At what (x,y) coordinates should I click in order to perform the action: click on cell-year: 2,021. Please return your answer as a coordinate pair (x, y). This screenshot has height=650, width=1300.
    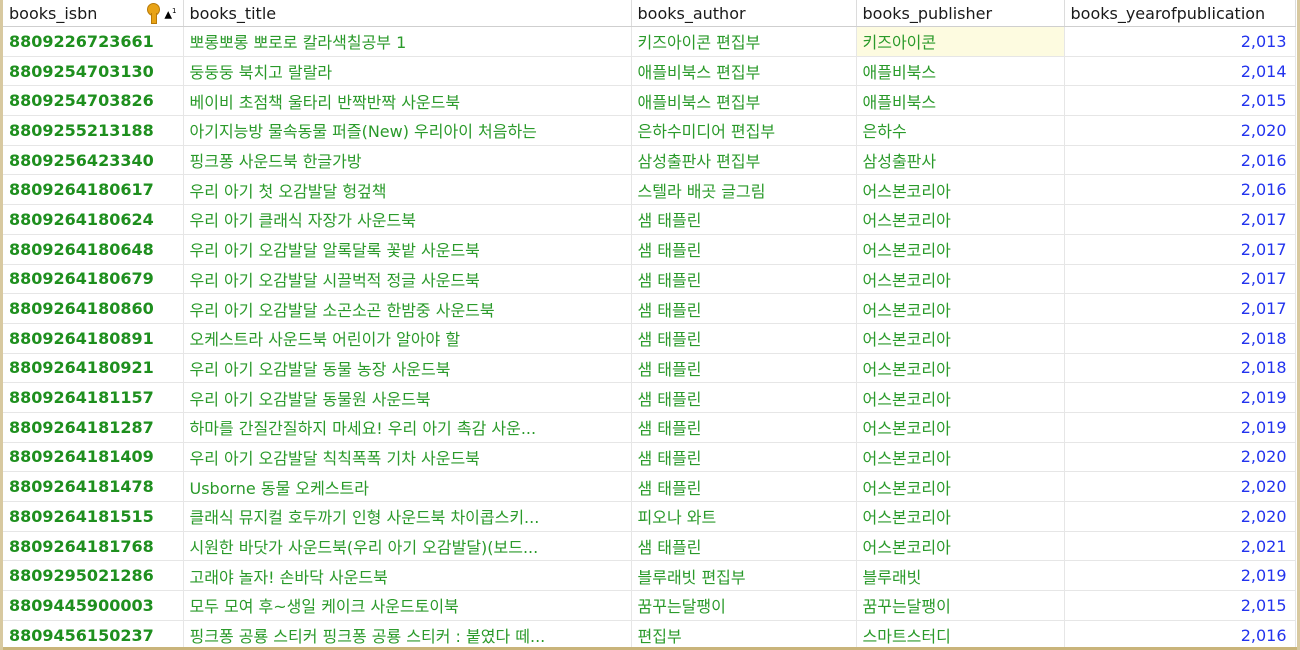
    Looking at the image, I should click on (1180, 546).